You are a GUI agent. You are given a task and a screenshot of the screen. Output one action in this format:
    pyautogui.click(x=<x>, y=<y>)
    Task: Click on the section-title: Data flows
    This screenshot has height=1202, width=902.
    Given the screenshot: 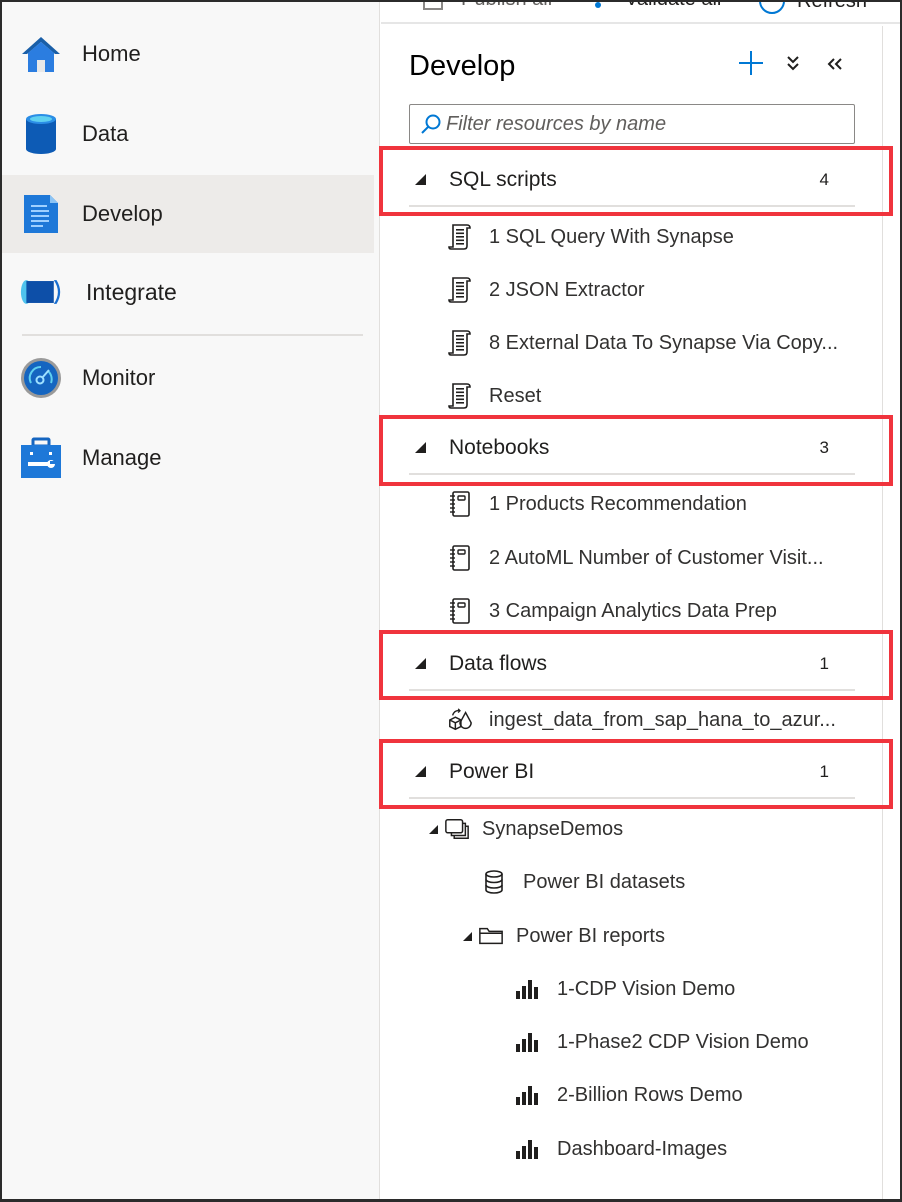 What is the action you would take?
    pyautogui.click(x=498, y=663)
    